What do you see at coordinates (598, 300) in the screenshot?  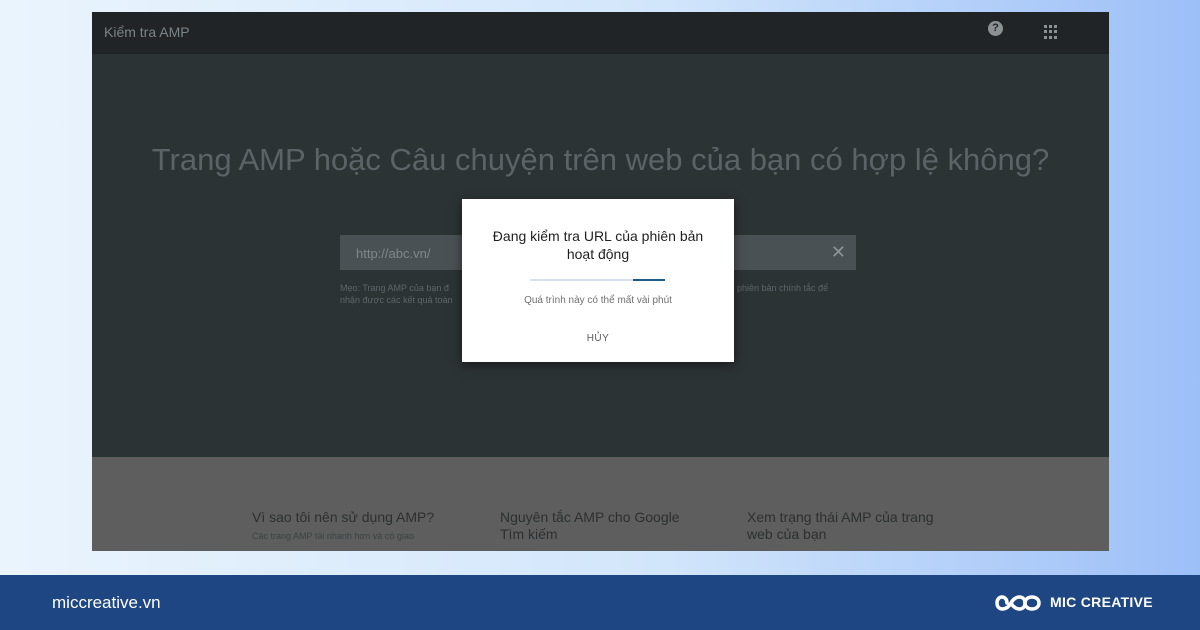 I see `dialog-subtitle: Quá trình này có thể mất vài phút` at bounding box center [598, 300].